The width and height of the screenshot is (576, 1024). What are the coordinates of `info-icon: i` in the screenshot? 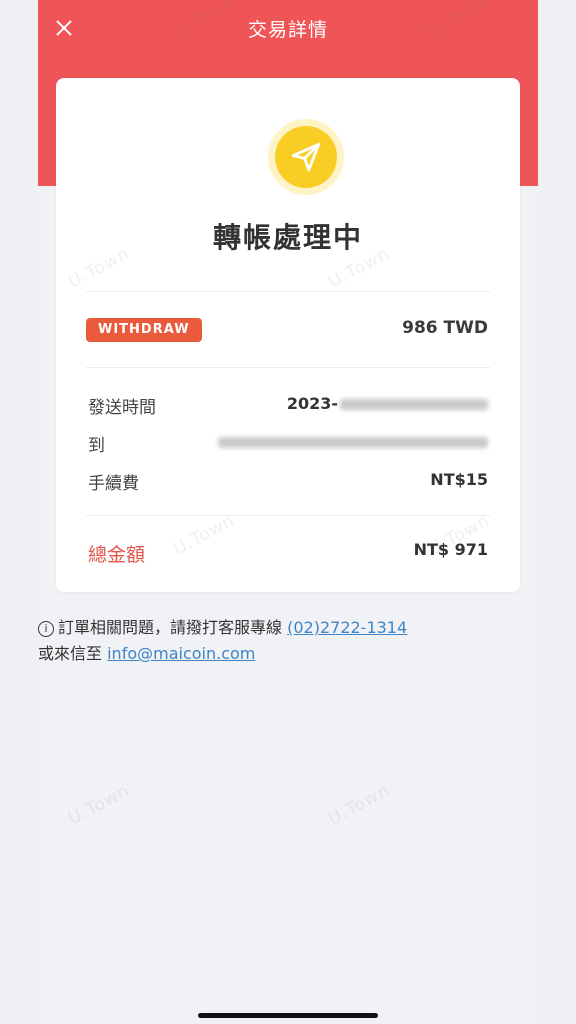 It's located at (46, 629).